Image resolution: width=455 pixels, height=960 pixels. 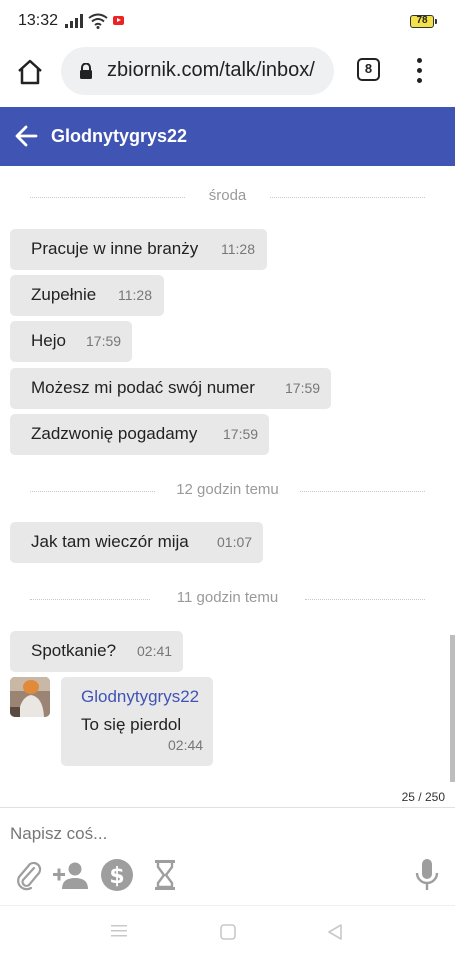 I want to click on message-text: Zadzwonię pogadamy, so click(x=114, y=433).